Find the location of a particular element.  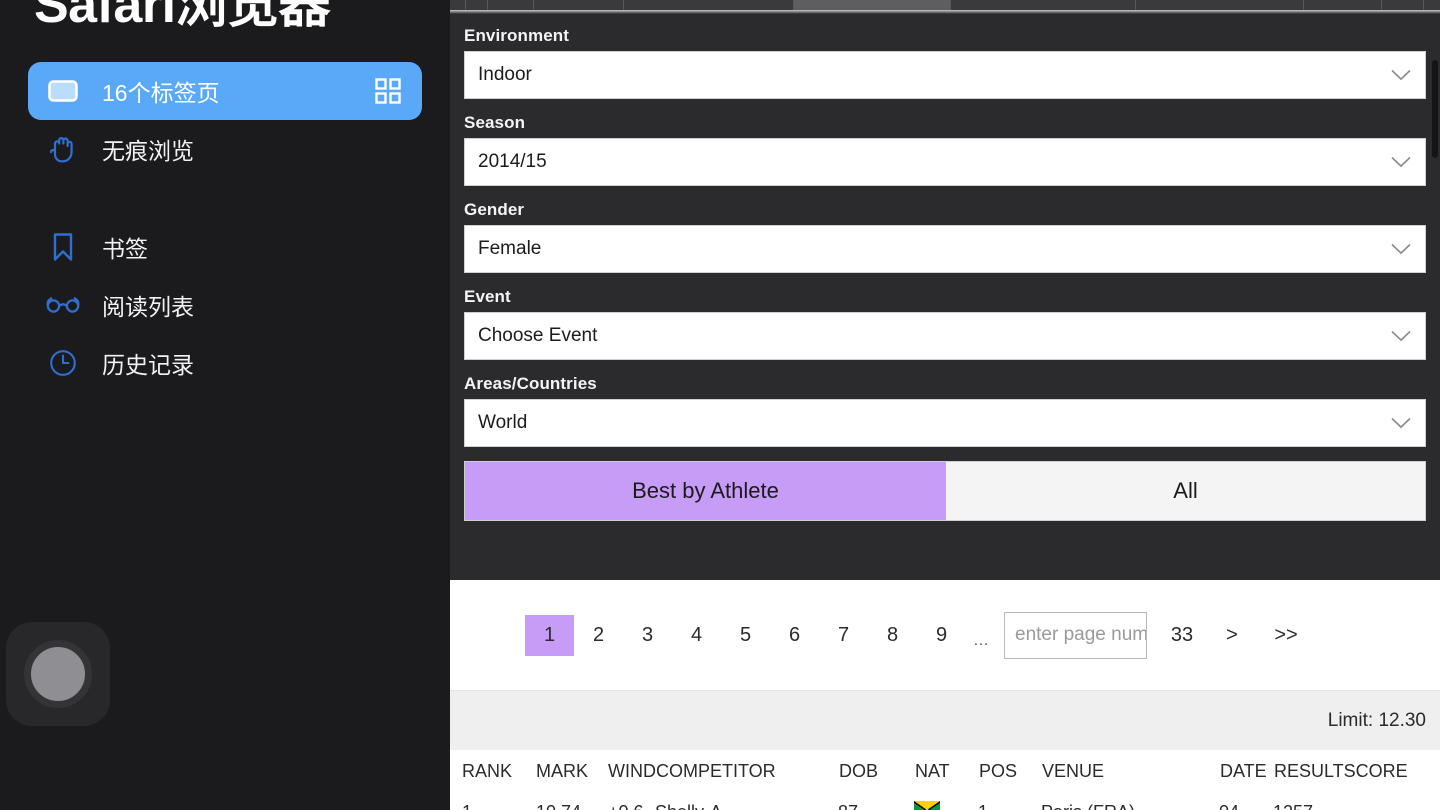

column-header-date: DATE is located at coordinates (1247, 771).